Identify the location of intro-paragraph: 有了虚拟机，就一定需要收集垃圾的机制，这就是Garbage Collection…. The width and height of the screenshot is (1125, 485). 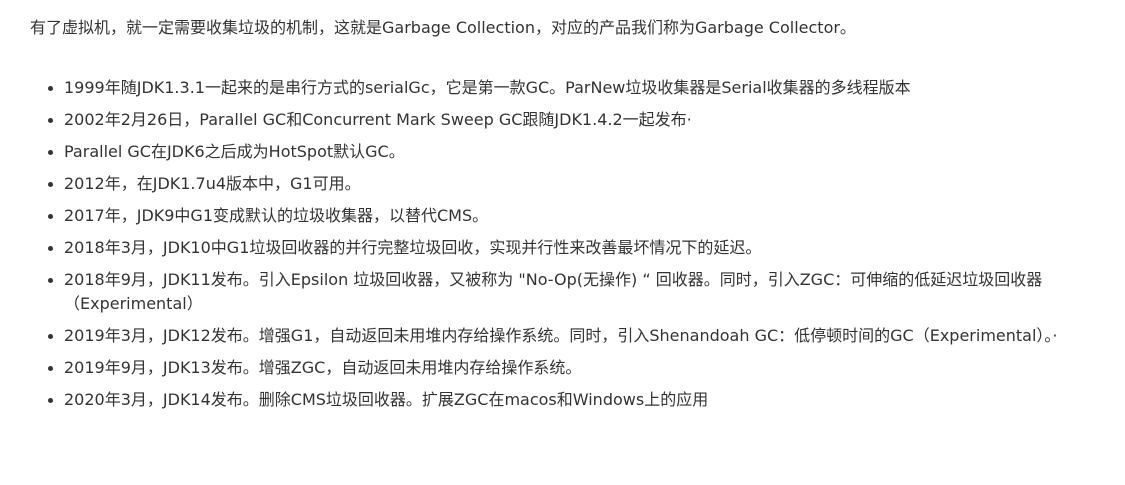
(443, 27).